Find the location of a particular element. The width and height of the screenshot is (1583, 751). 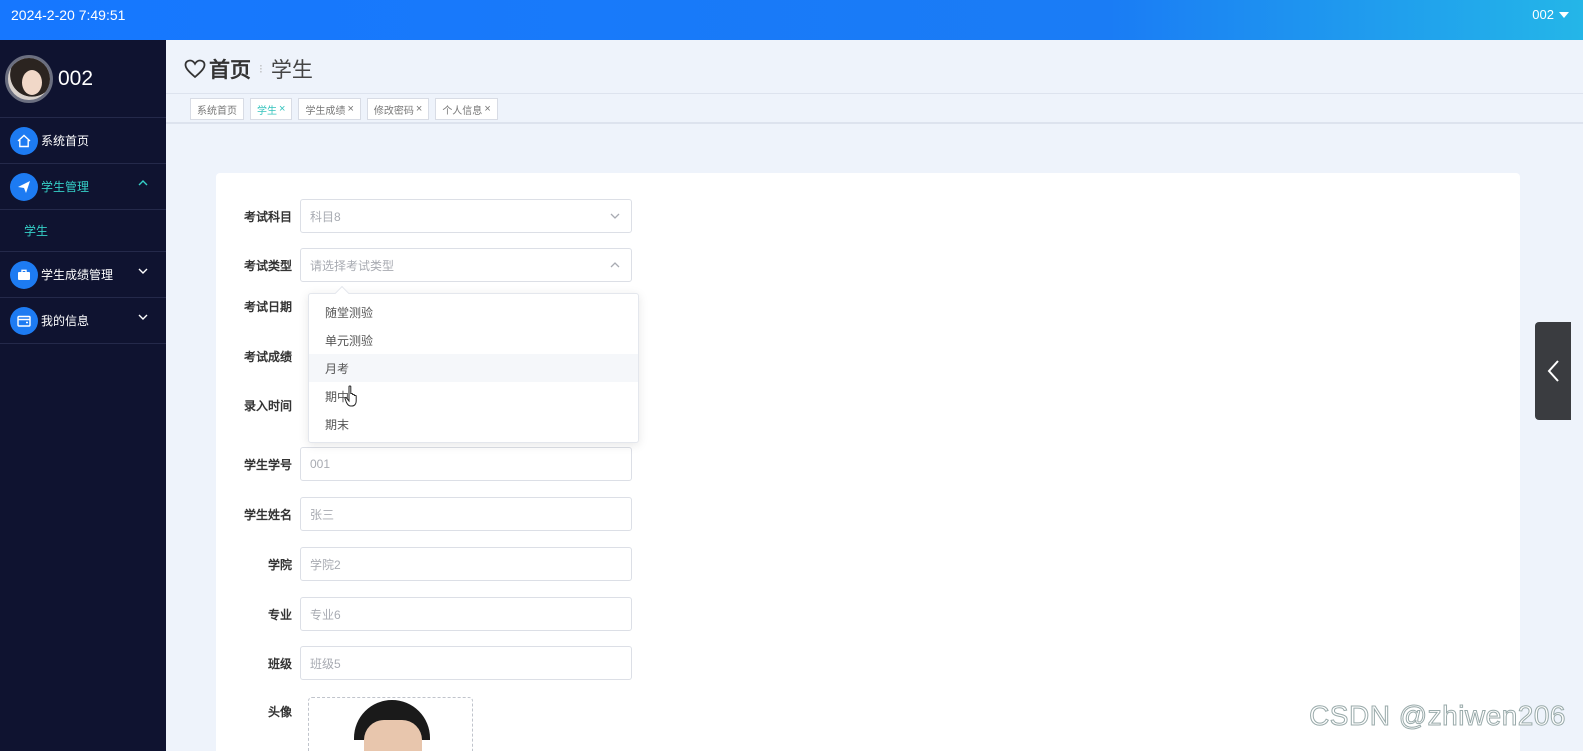

home-icon is located at coordinates (24, 140).